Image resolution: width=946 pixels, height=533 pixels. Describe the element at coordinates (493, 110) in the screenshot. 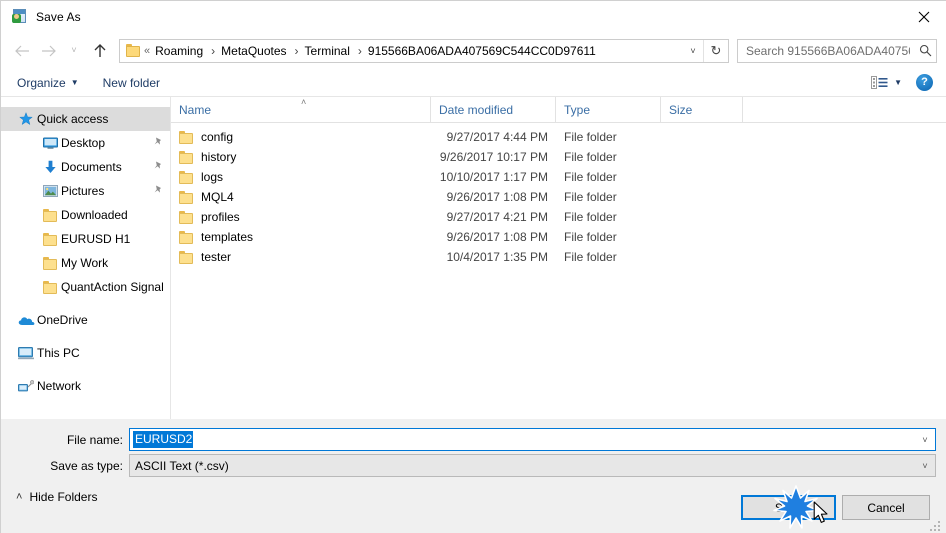

I see `column-header-date-modified: Date modified` at that location.